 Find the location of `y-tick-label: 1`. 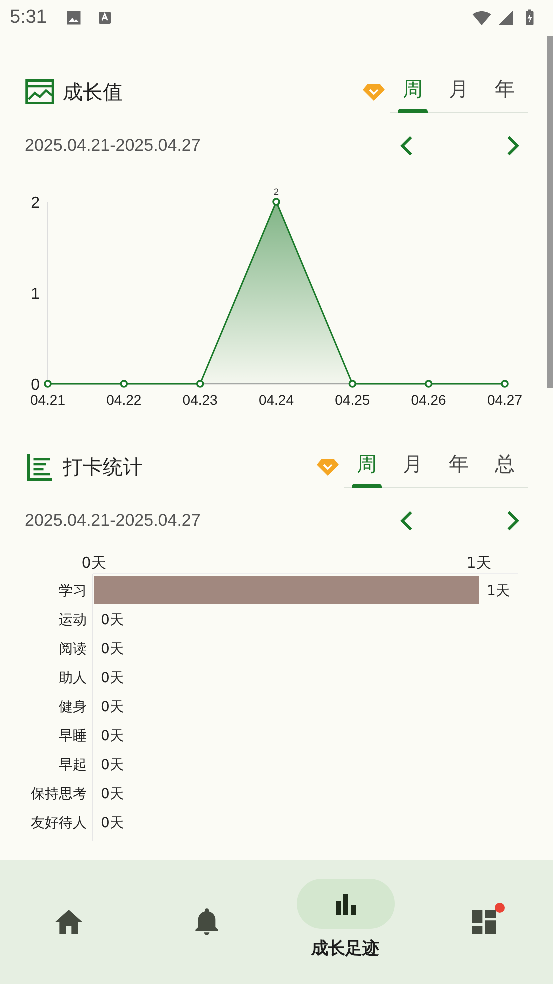

y-tick-label: 1 is located at coordinates (35, 294).